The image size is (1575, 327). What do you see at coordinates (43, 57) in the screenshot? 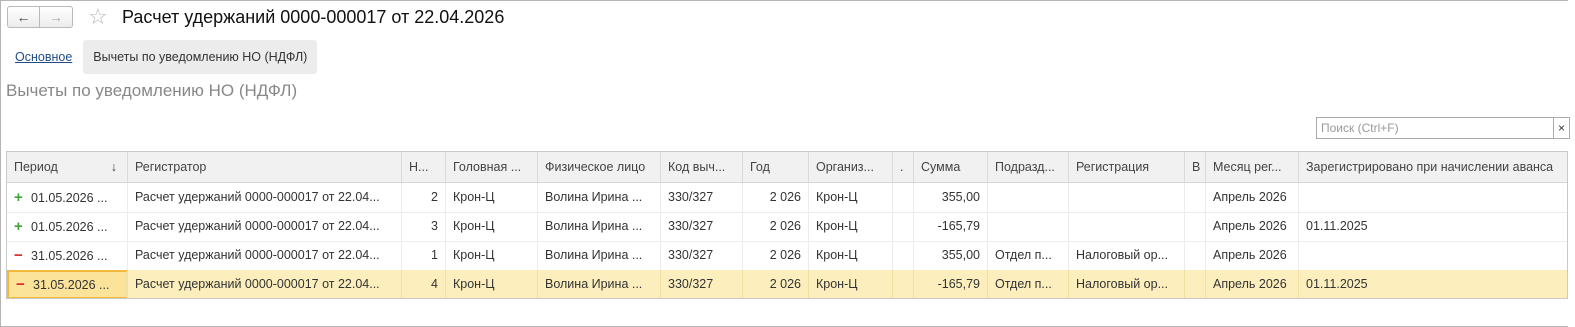
I see `tab-main: Основное` at bounding box center [43, 57].